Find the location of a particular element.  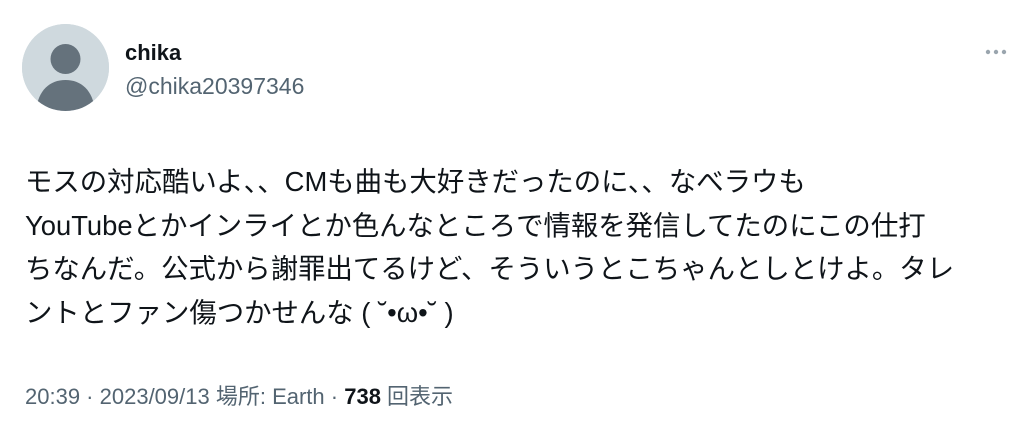

views-count: 738 is located at coordinates (362, 396).